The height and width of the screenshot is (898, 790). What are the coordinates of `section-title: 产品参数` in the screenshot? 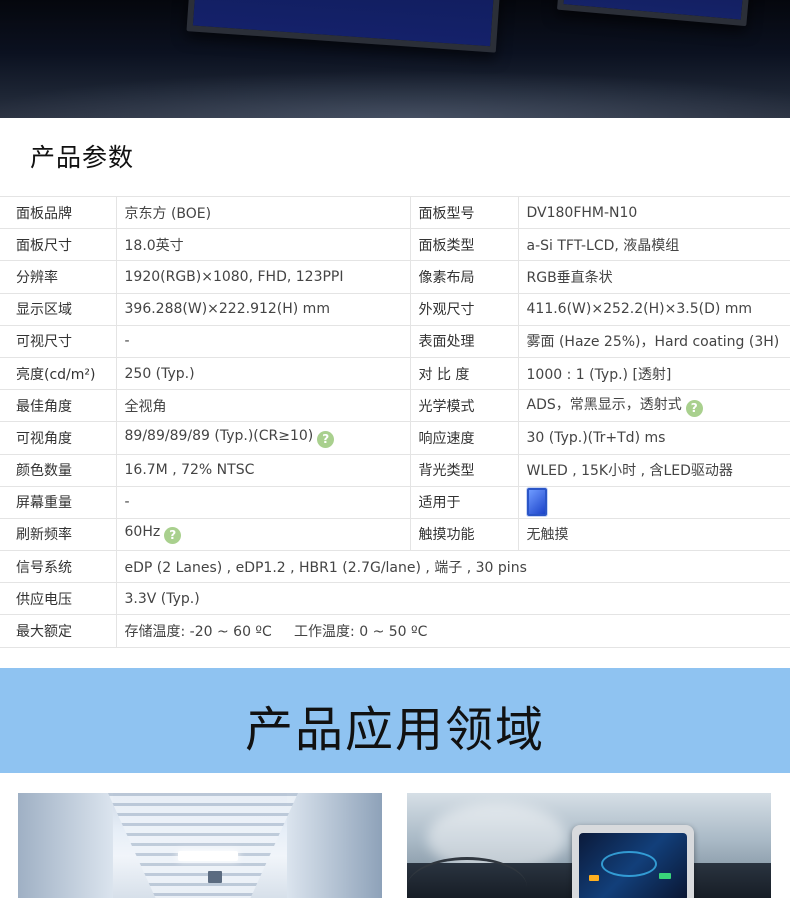 It's located at (82, 157).